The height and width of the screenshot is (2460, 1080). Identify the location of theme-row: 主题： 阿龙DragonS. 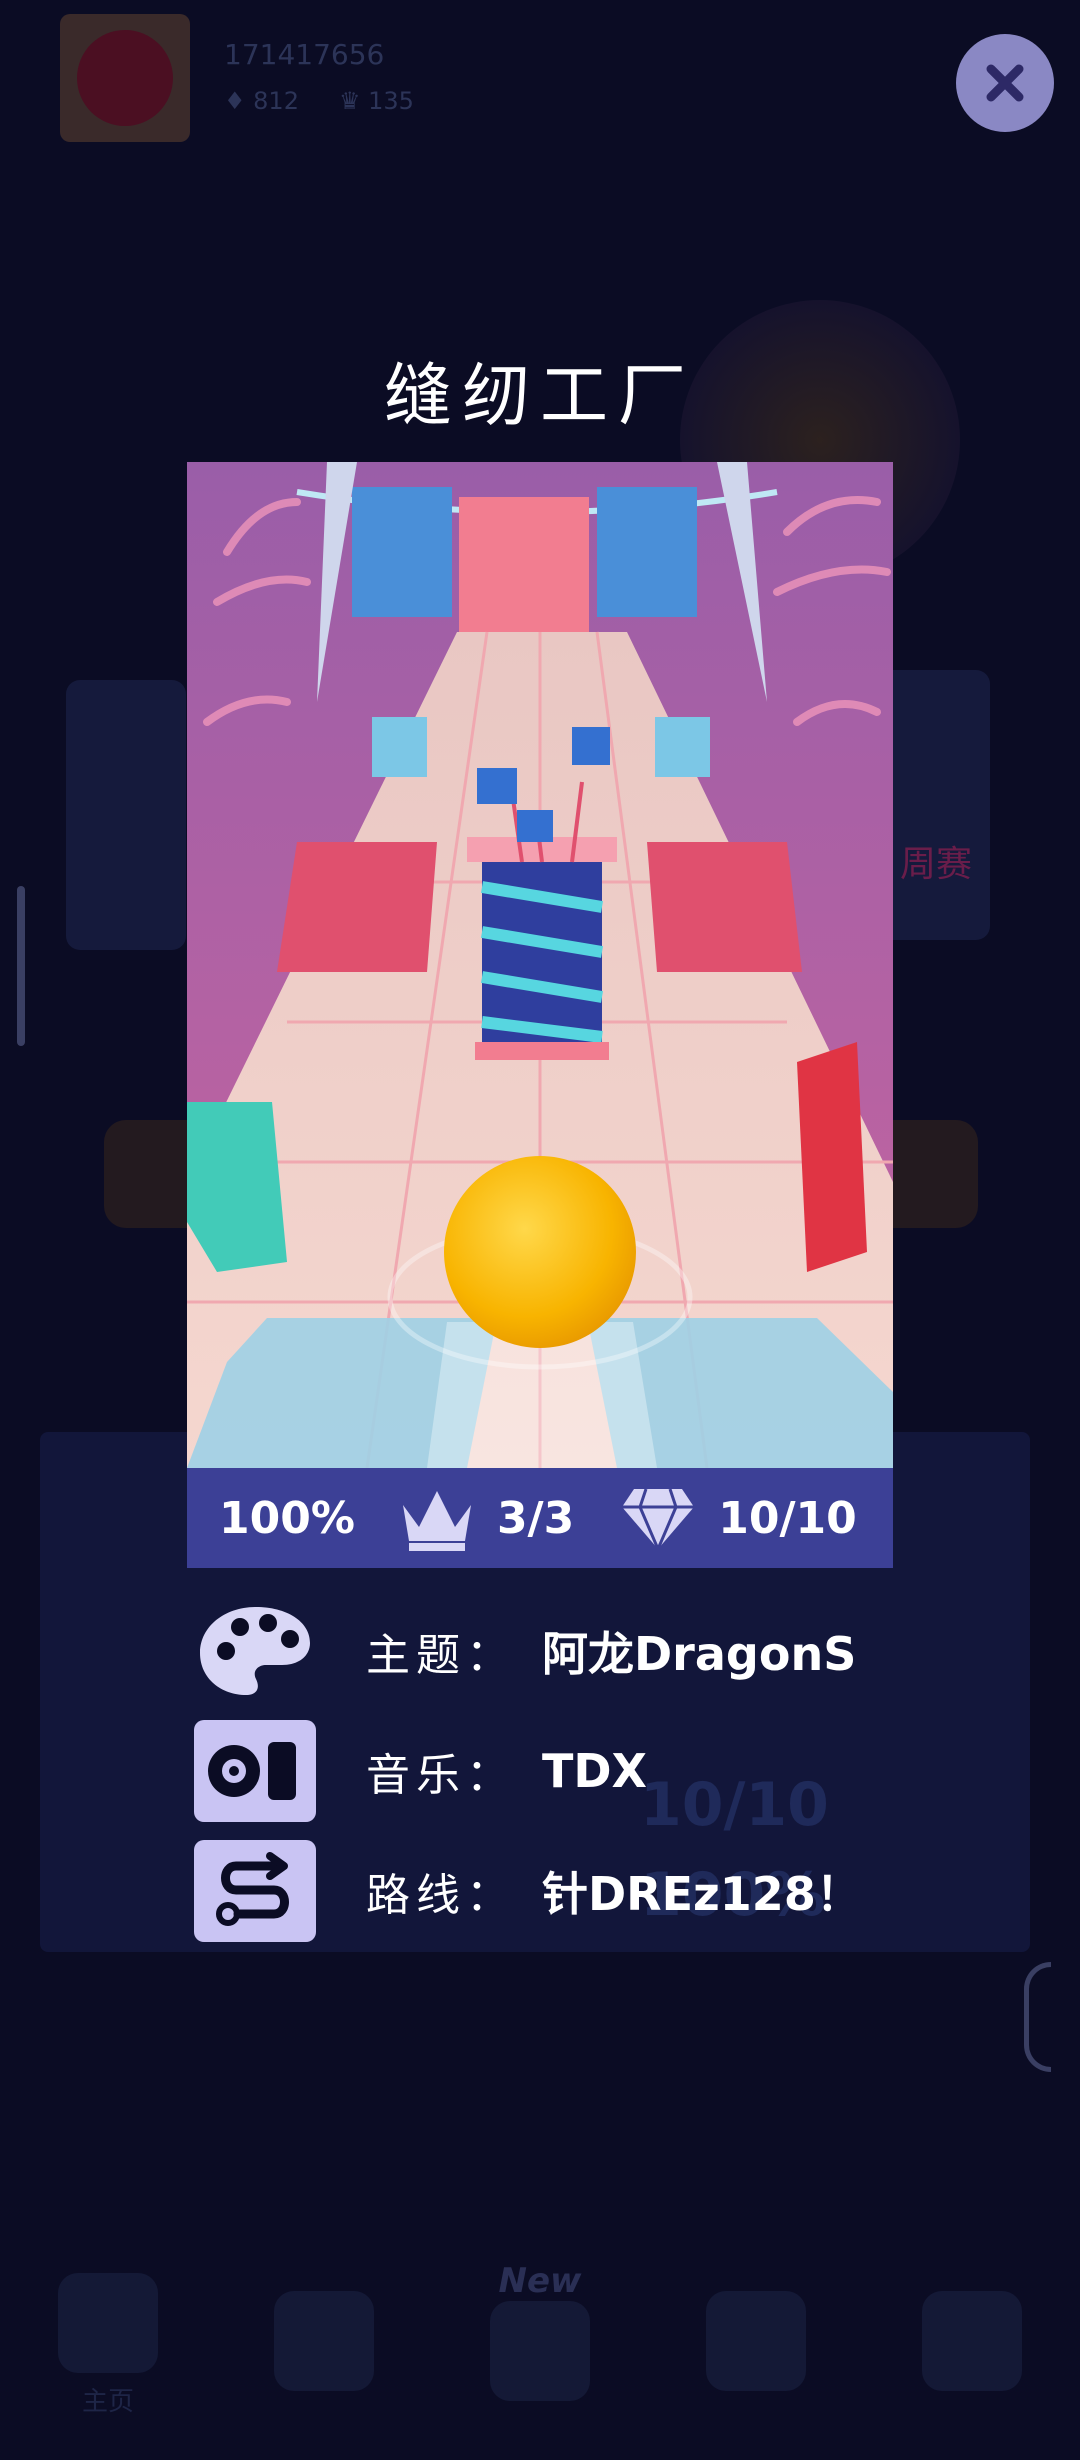
(554, 1651).